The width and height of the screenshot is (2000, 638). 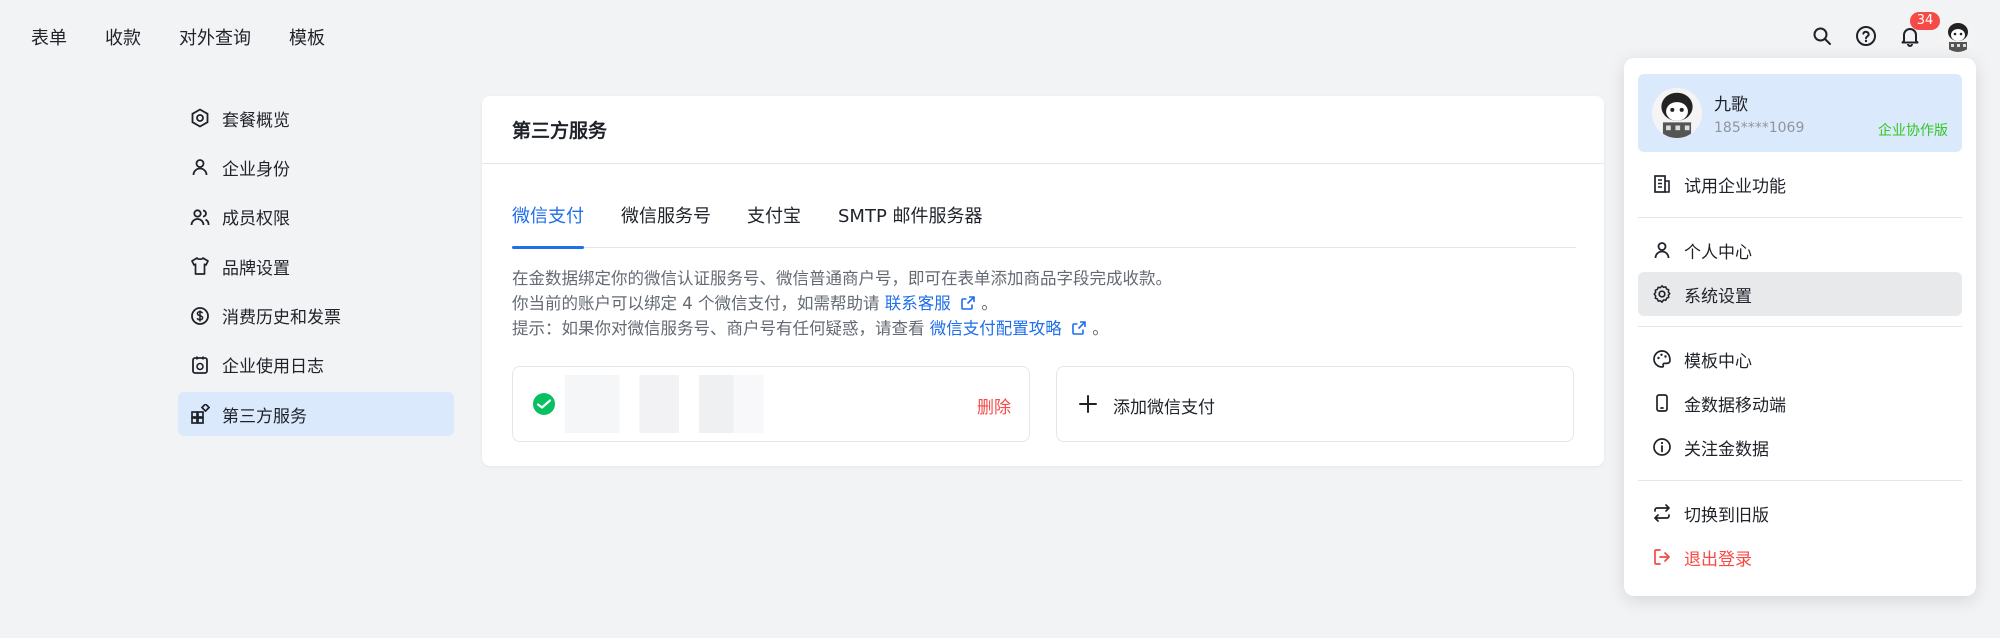 I want to click on description-text: 你当前的账户可以绑定 4 个微信支付，如需帮助请, so click(x=696, y=303).